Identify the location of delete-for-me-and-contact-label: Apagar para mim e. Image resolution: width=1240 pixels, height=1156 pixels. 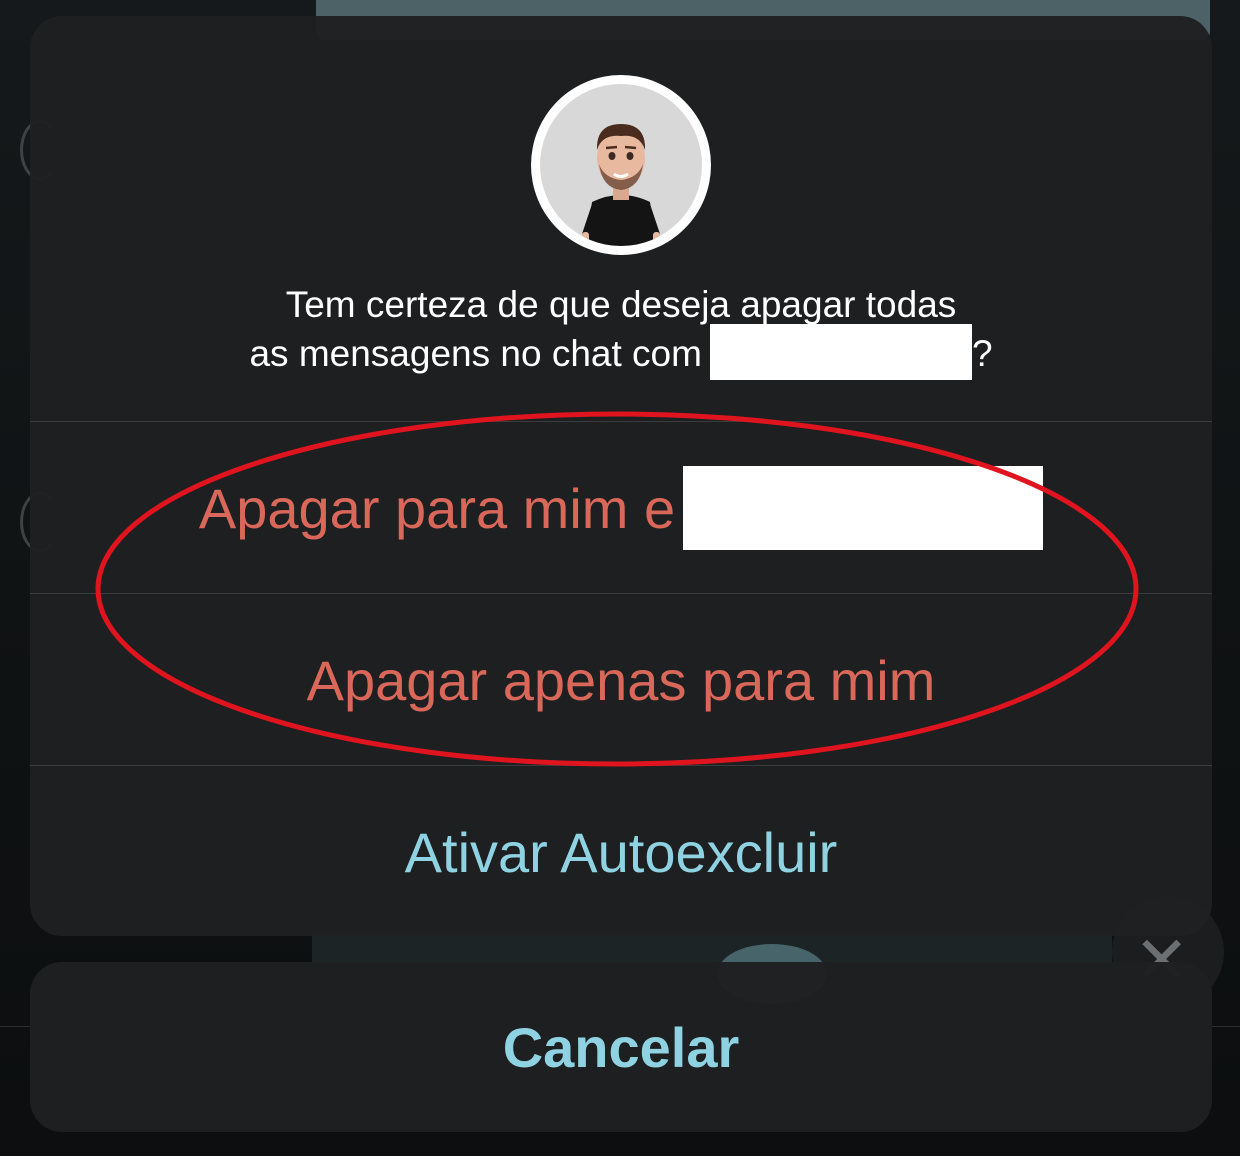
(437, 508).